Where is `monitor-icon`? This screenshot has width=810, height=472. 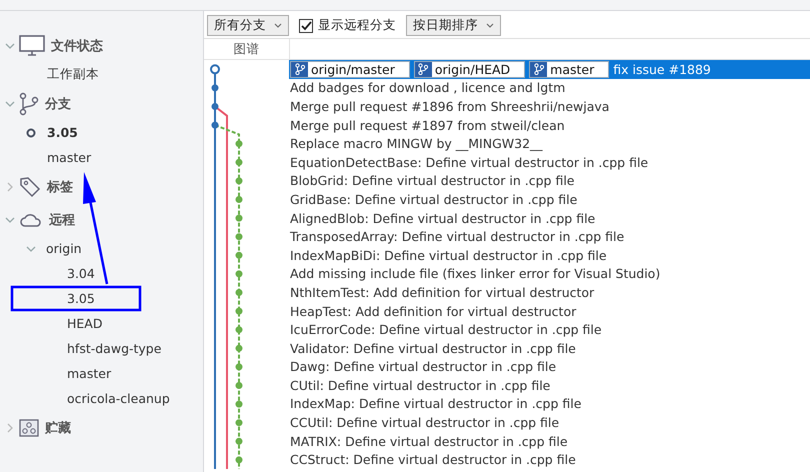
monitor-icon is located at coordinates (32, 45).